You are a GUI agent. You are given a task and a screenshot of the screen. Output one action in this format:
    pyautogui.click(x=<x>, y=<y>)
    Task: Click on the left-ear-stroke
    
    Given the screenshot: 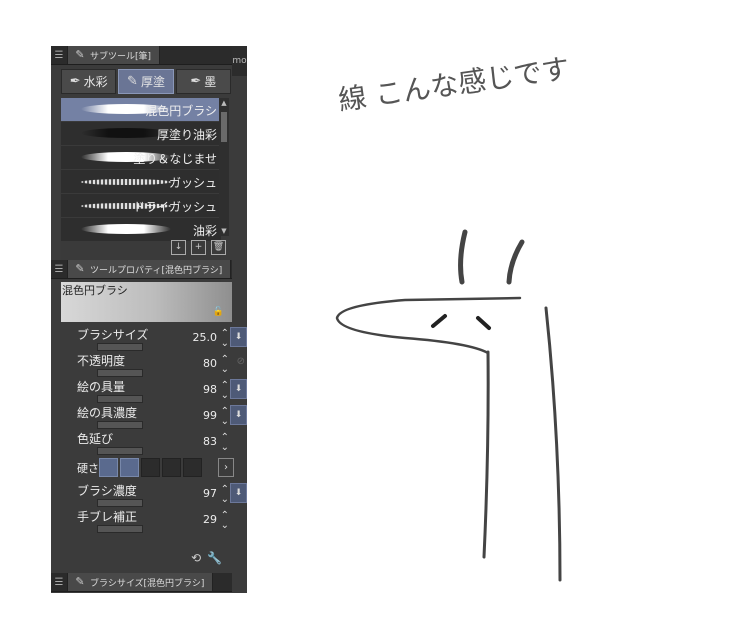 What is the action you would take?
    pyautogui.click(x=463, y=257)
    